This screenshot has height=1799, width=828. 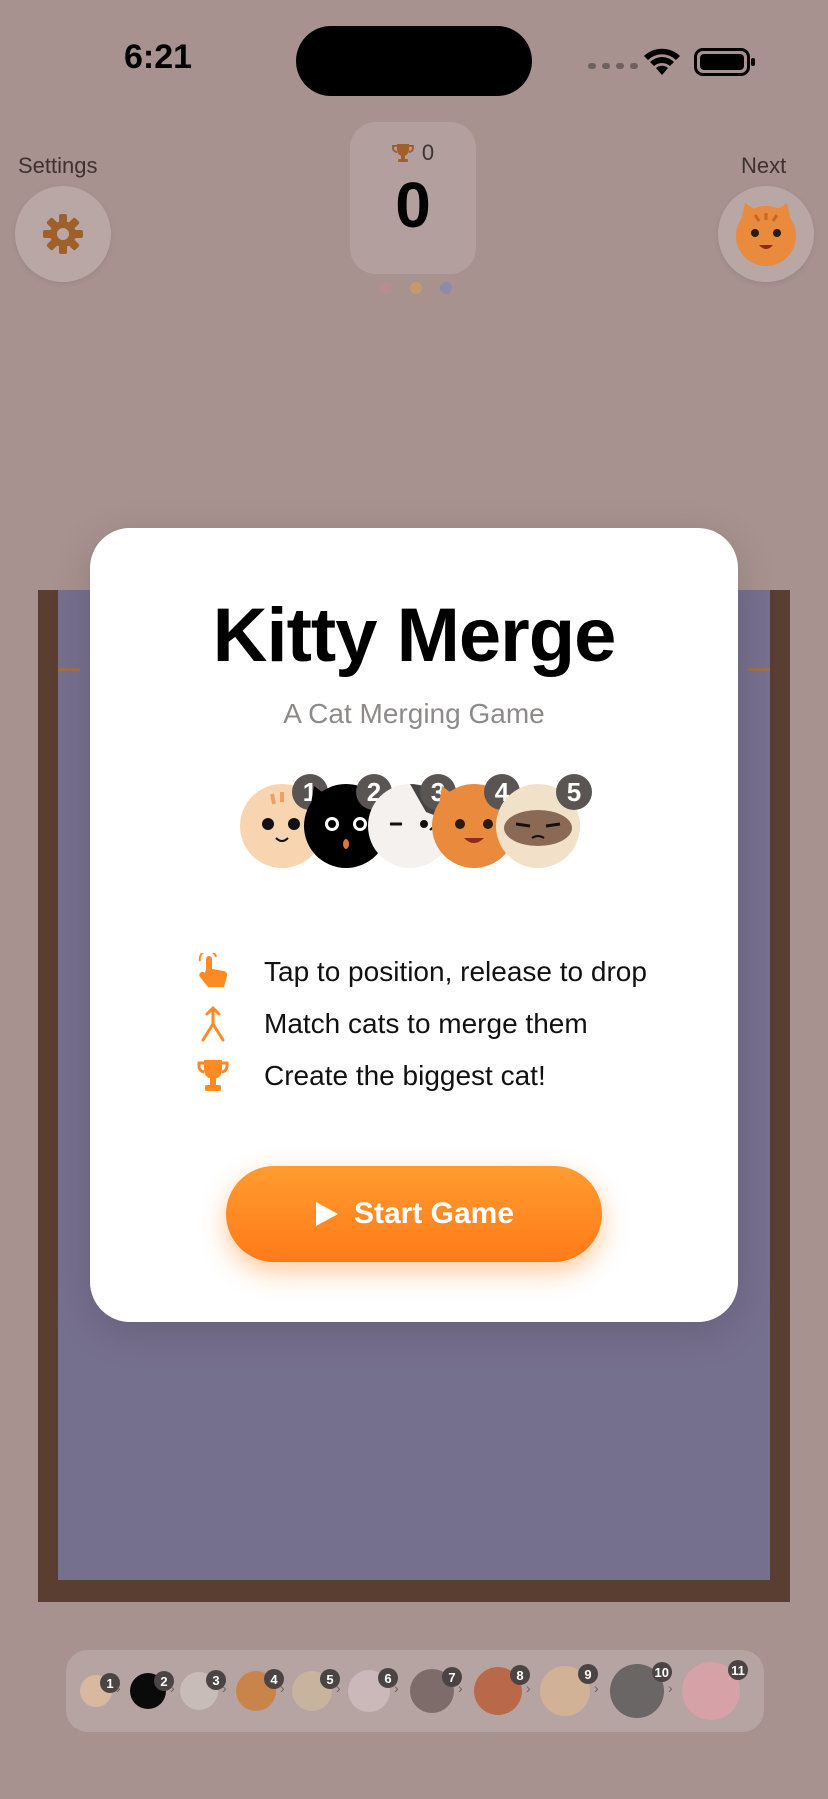 I want to click on evolution-cat-2: 2, so click(x=152, y=1690).